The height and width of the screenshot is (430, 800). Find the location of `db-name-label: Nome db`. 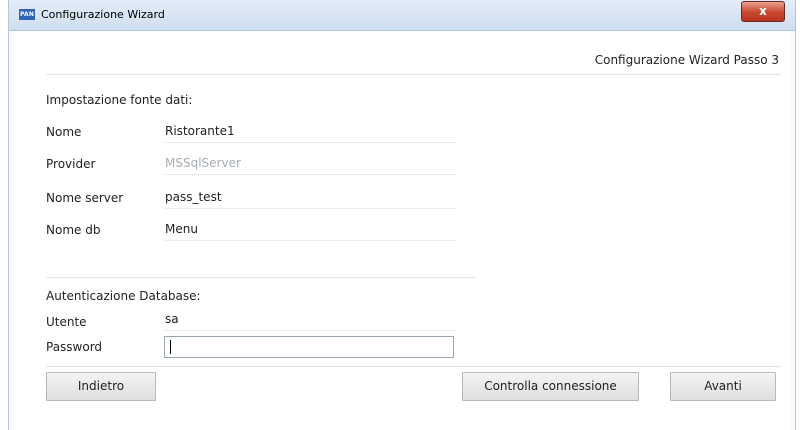

db-name-label: Nome db is located at coordinates (73, 230).